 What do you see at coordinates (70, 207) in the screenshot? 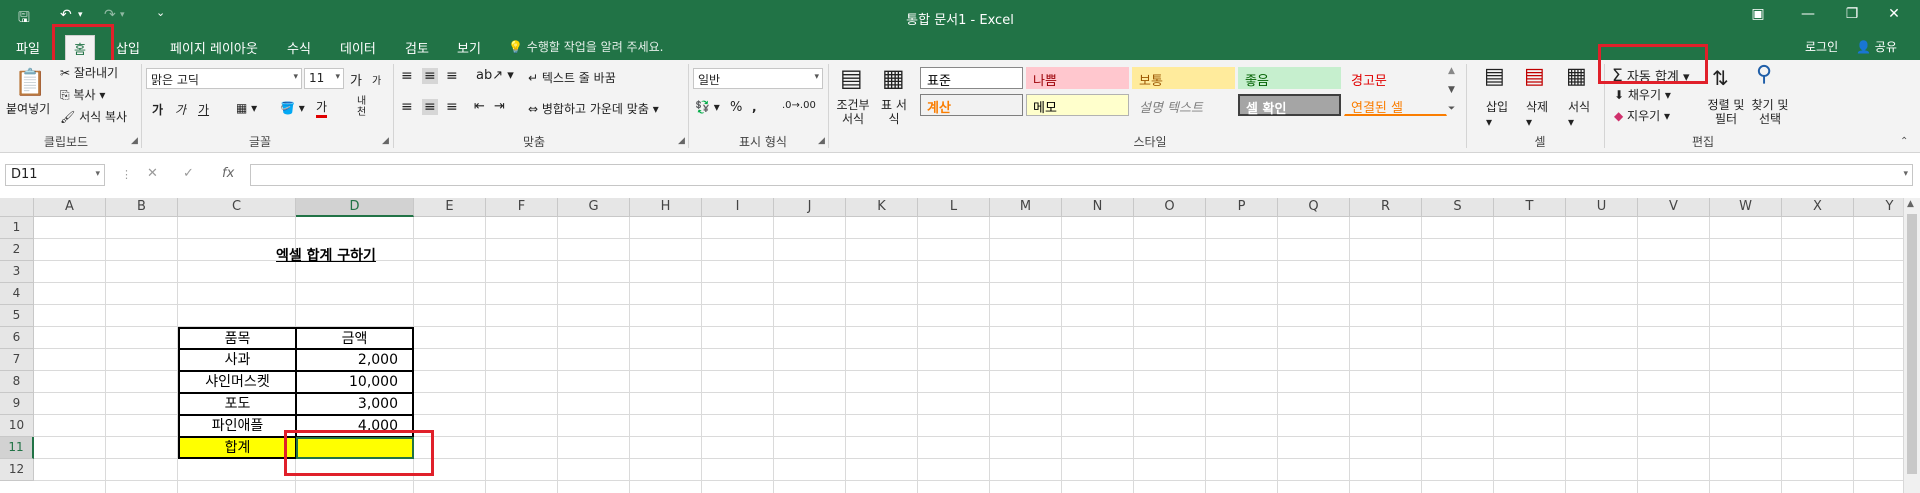
I see `column-header-a: A` at bounding box center [70, 207].